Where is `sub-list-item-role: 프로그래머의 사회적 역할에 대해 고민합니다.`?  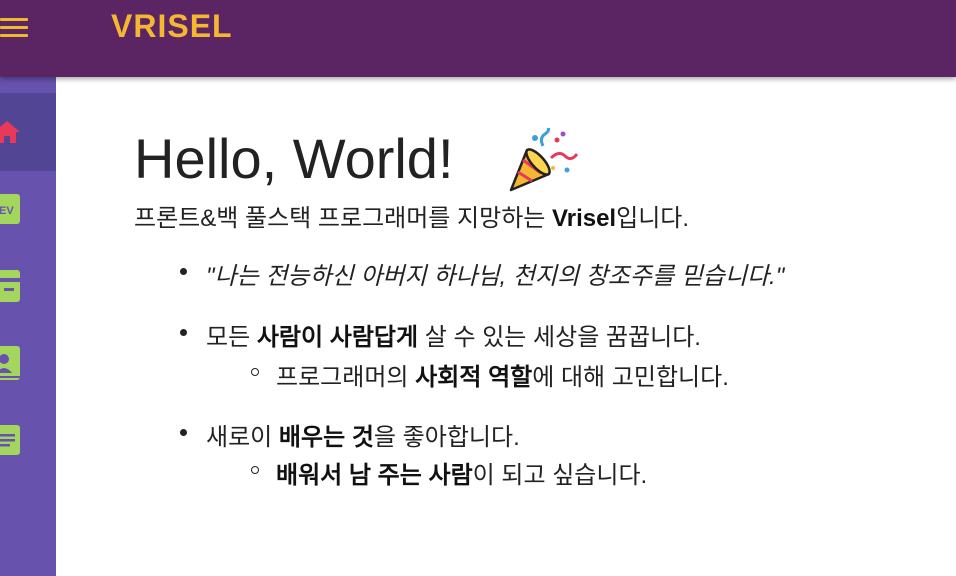 sub-list-item-role: 프로그래머의 사회적 역할에 대해 고민합니다. is located at coordinates (452, 374).